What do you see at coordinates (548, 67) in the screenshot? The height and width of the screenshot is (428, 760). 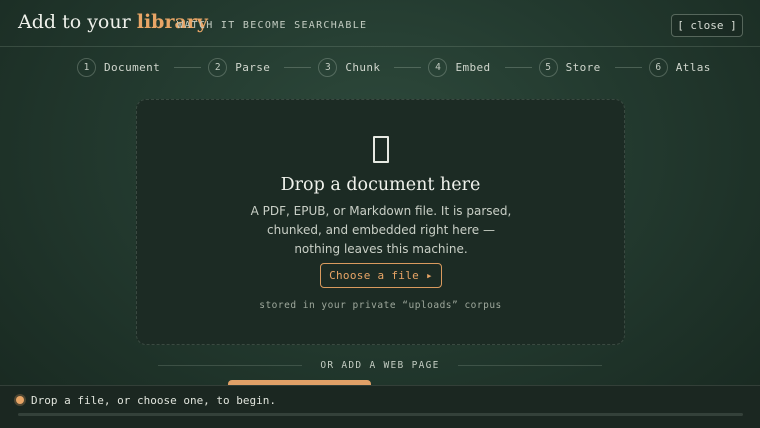 I see `step-number: 5` at bounding box center [548, 67].